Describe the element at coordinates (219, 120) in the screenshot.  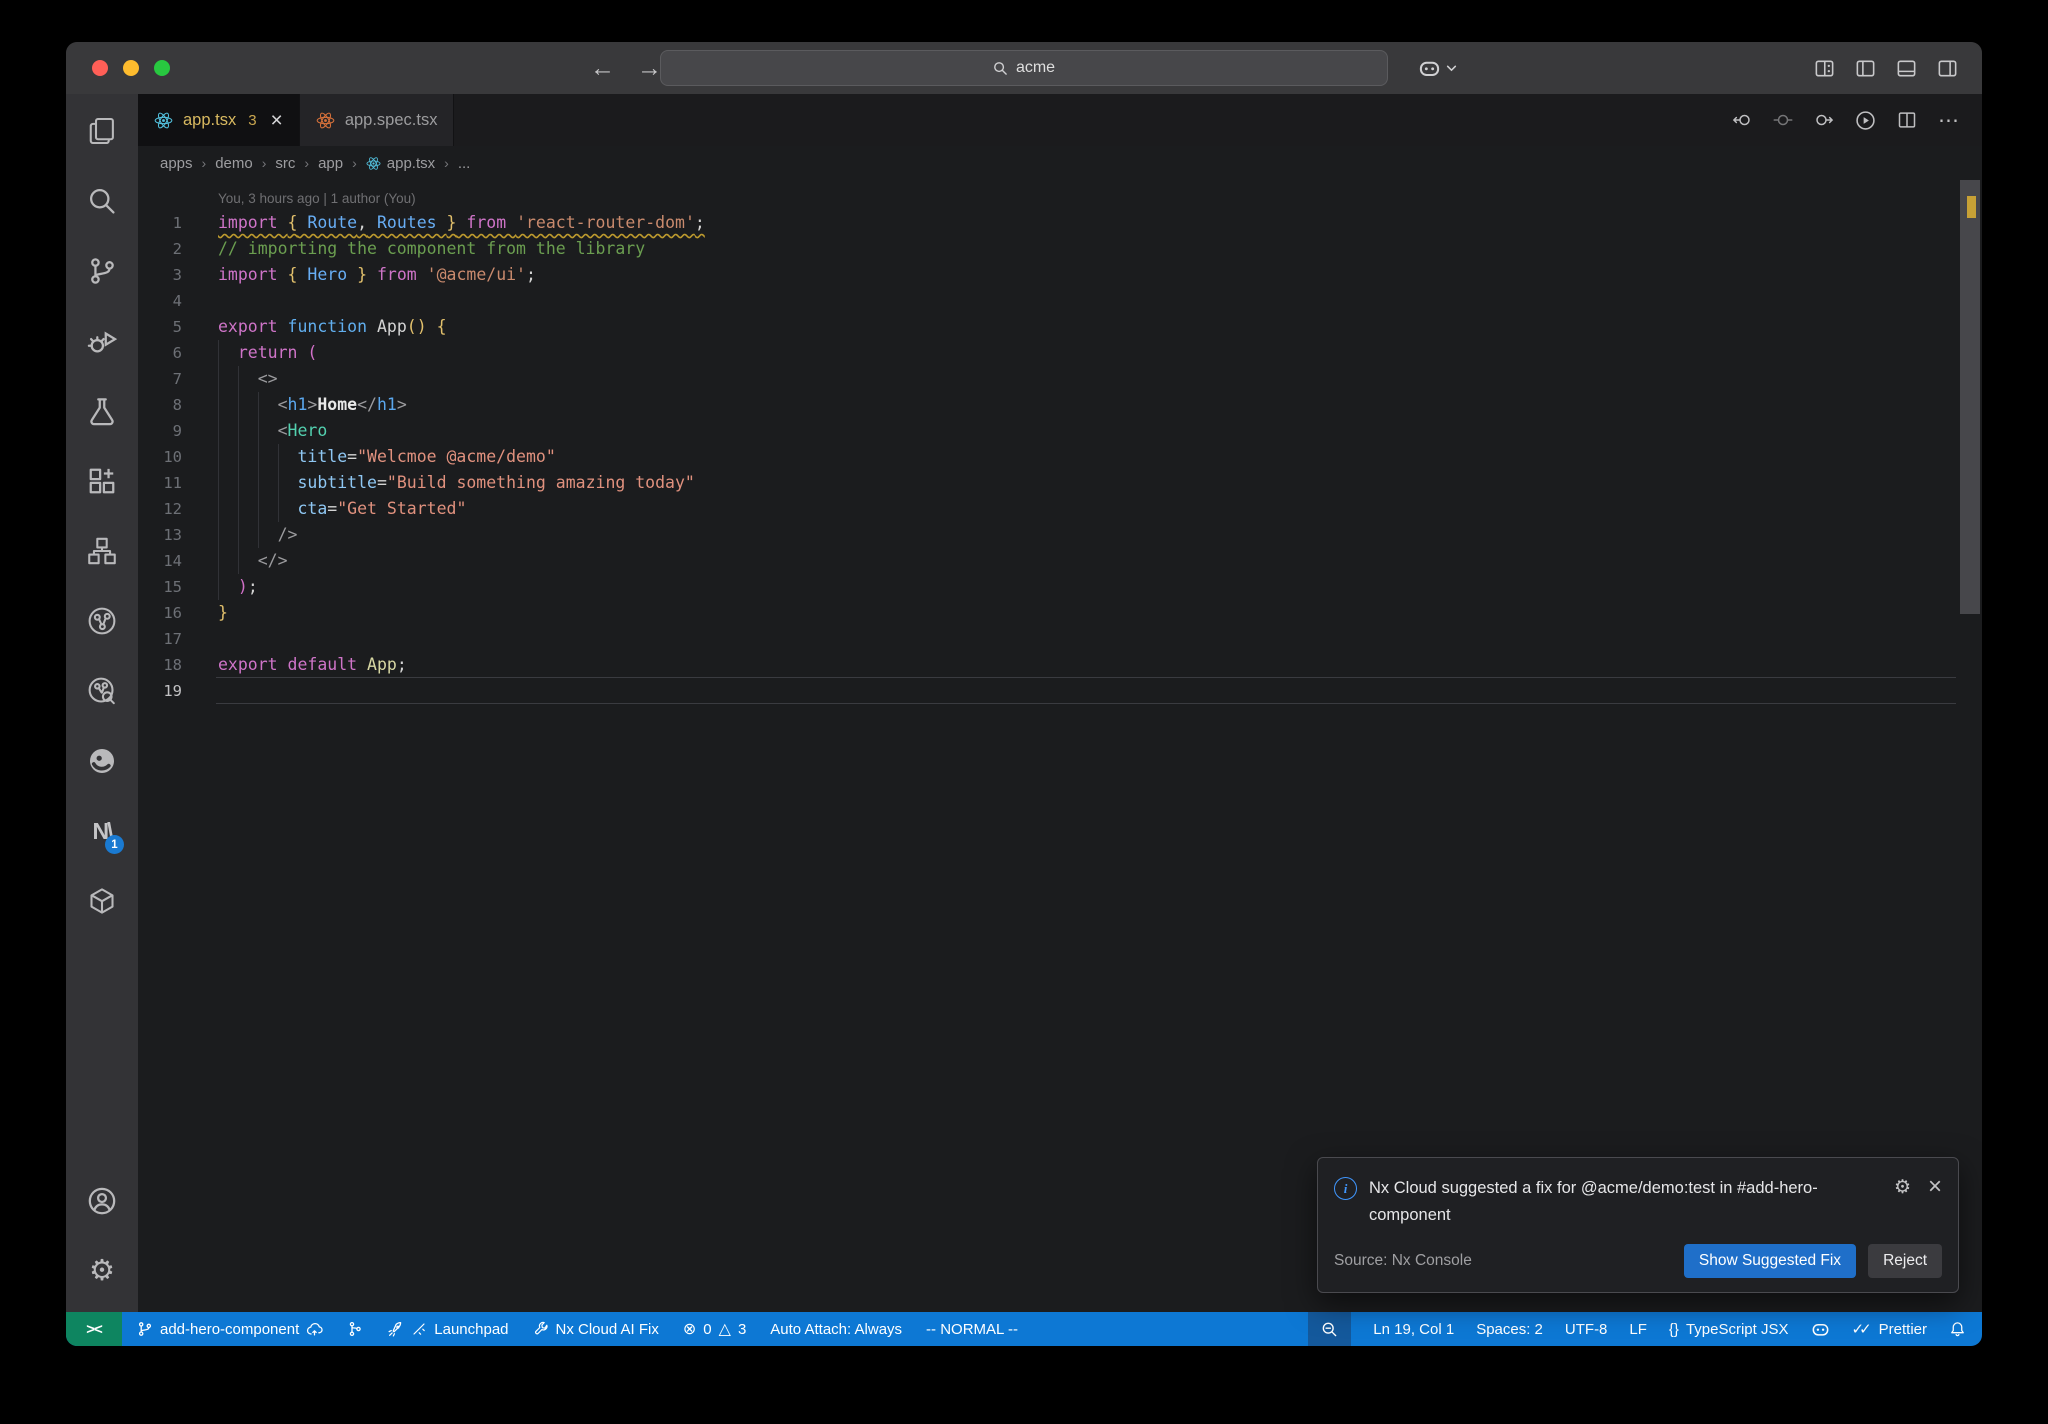
I see `tab-app-tsx: app.tsx 3 ×` at that location.